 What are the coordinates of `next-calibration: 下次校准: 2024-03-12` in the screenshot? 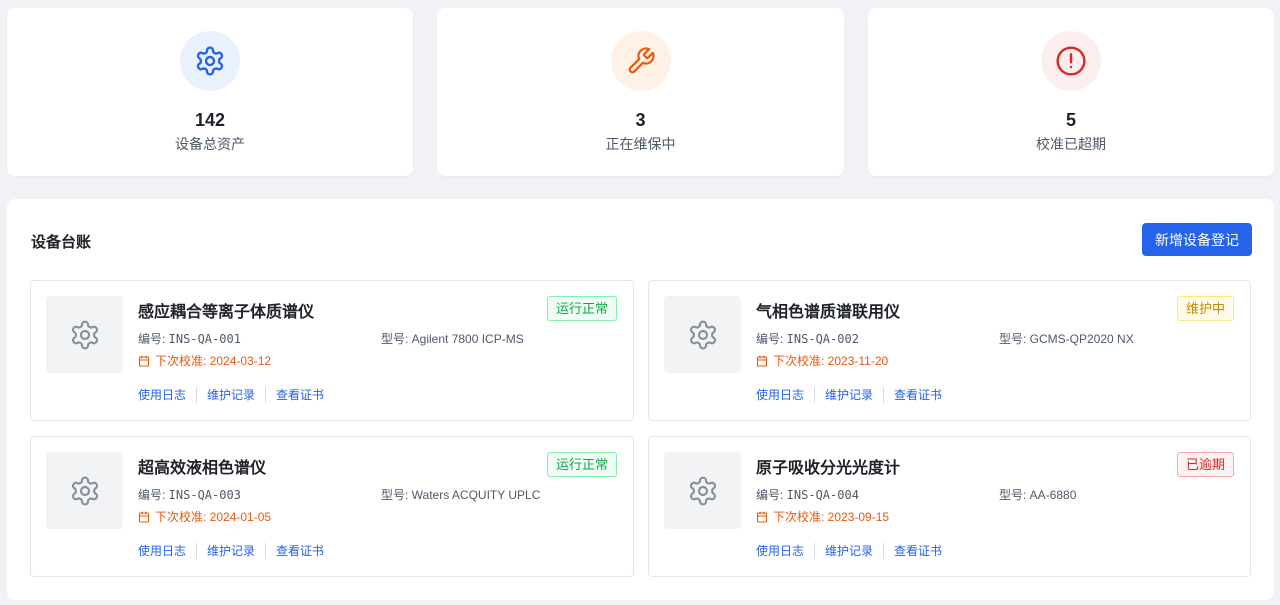 It's located at (204, 360).